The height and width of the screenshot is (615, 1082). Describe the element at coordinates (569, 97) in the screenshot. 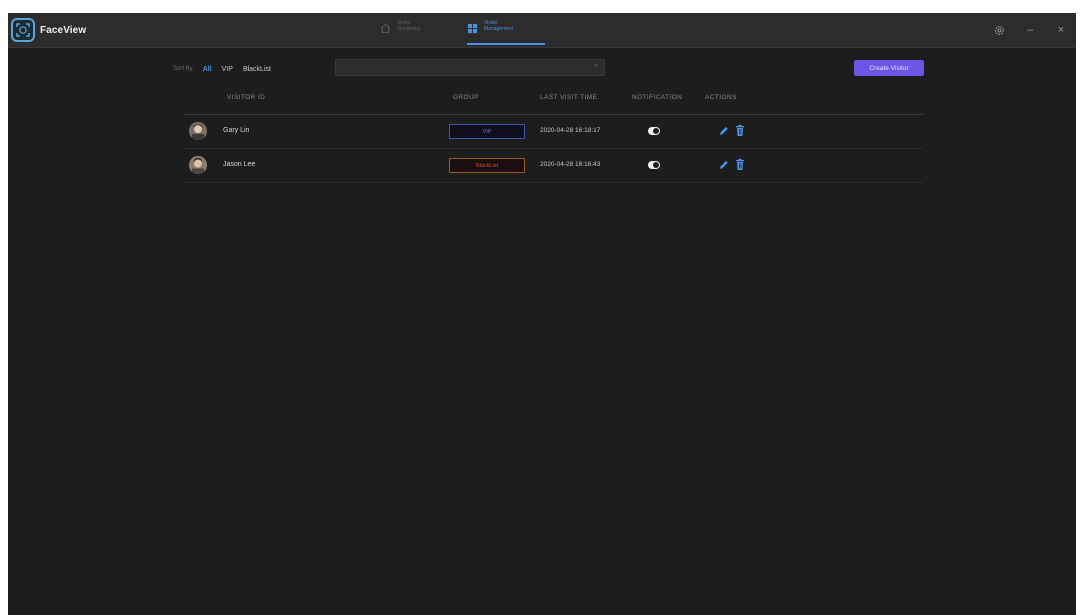

I see `column-header-last-visit-time: LAST VISIT TIME` at that location.